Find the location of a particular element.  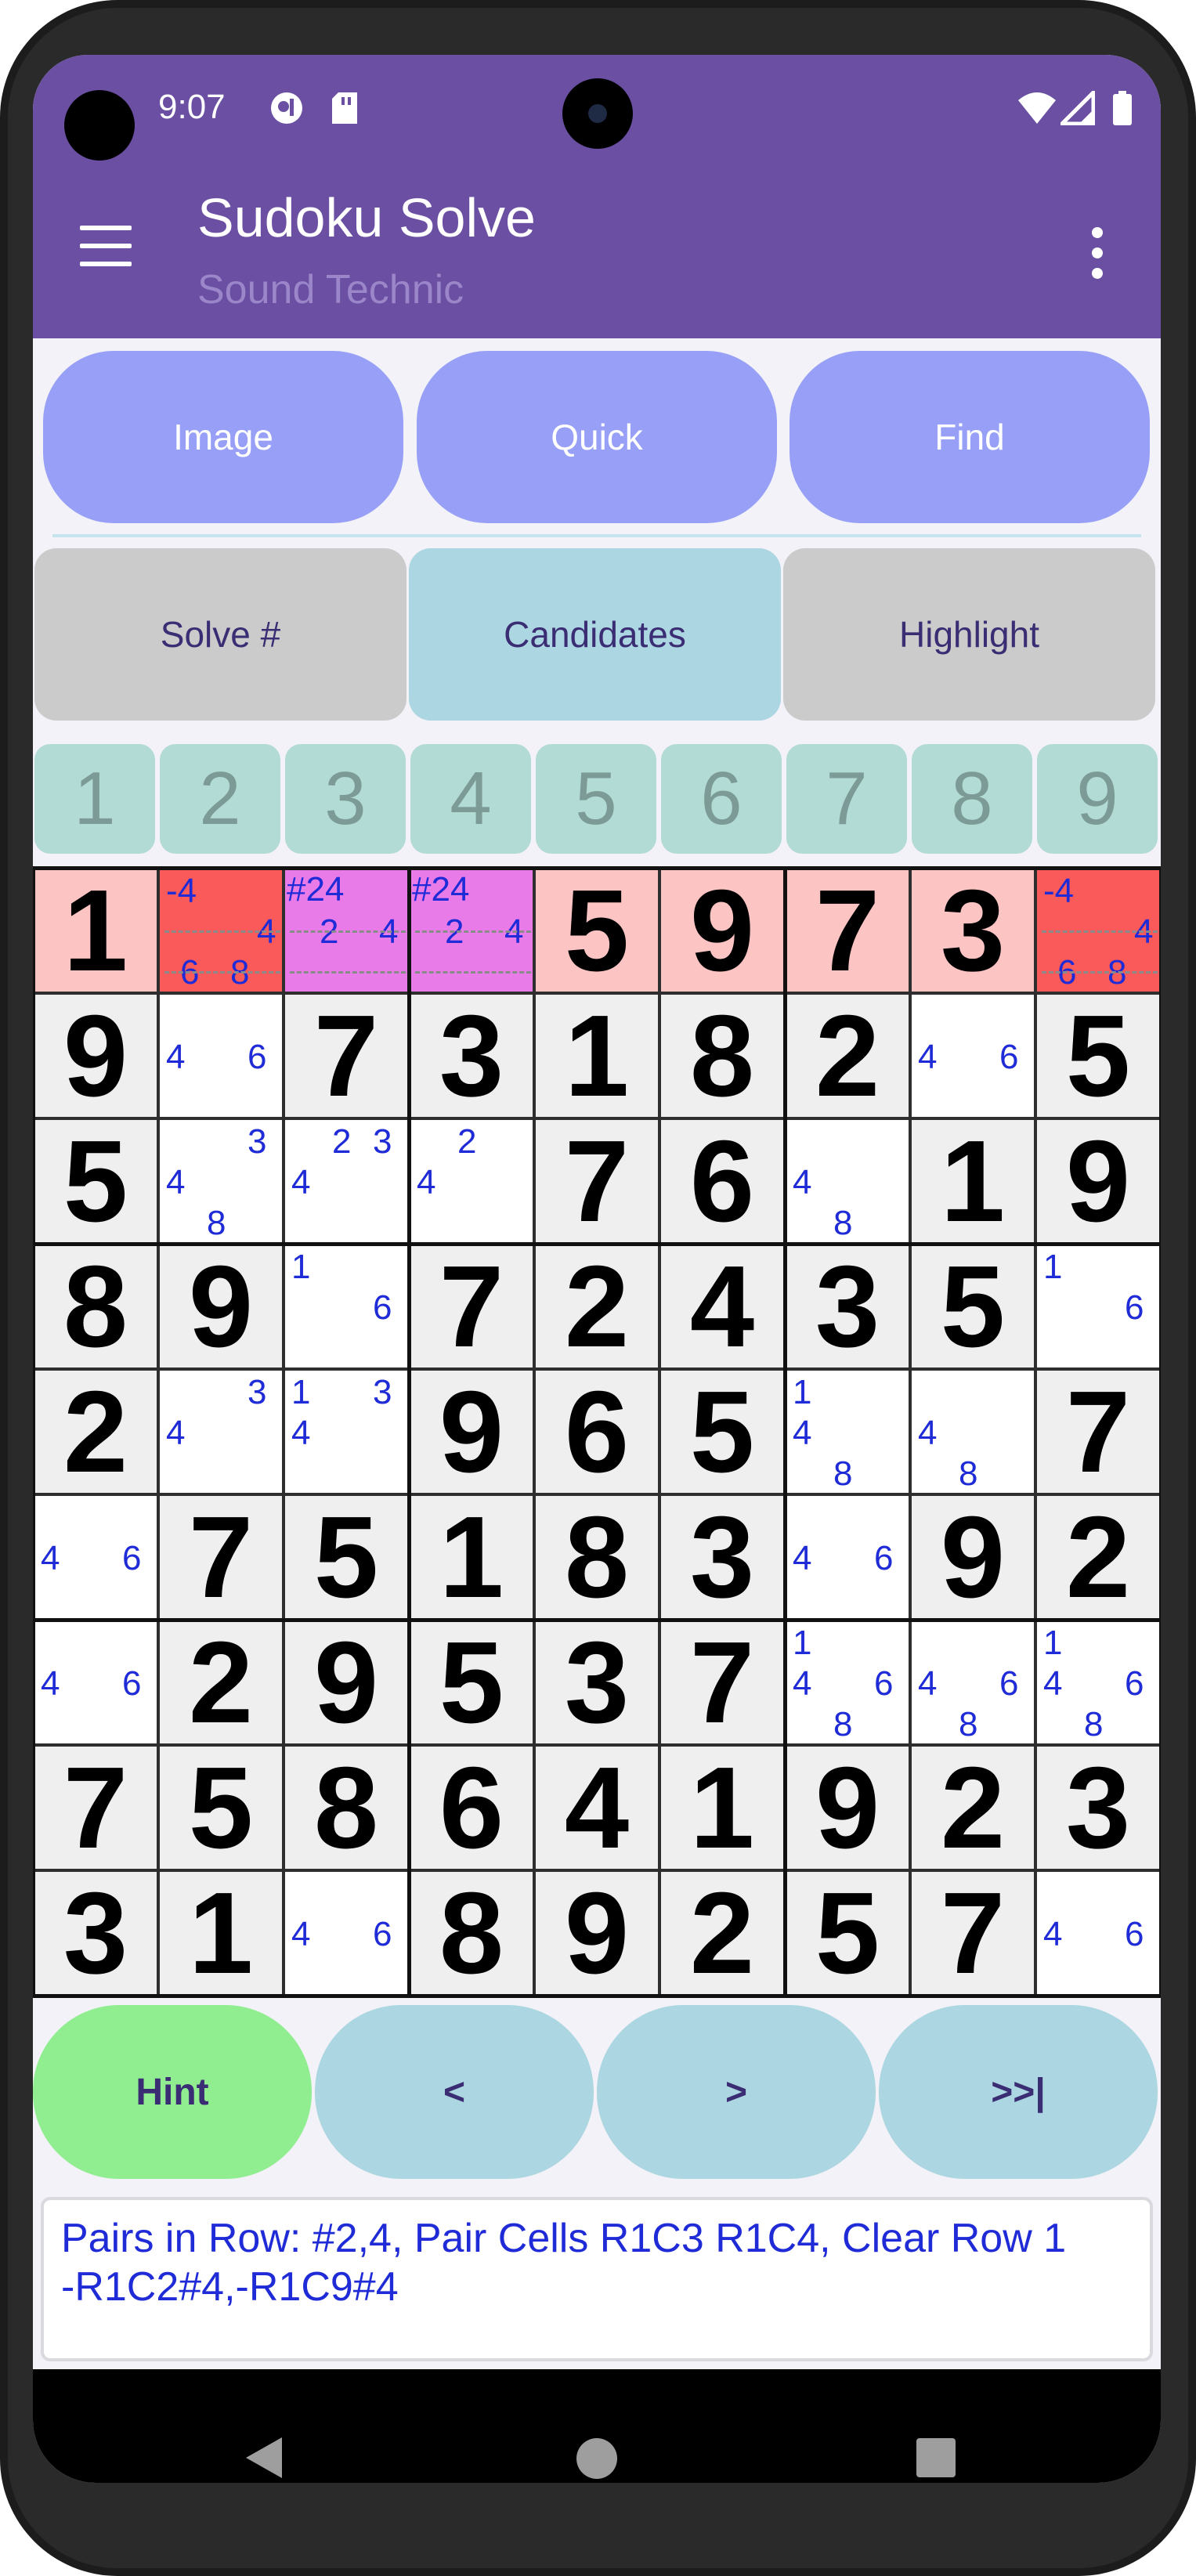

cell-r2c8: 46 is located at coordinates (972, 1055).